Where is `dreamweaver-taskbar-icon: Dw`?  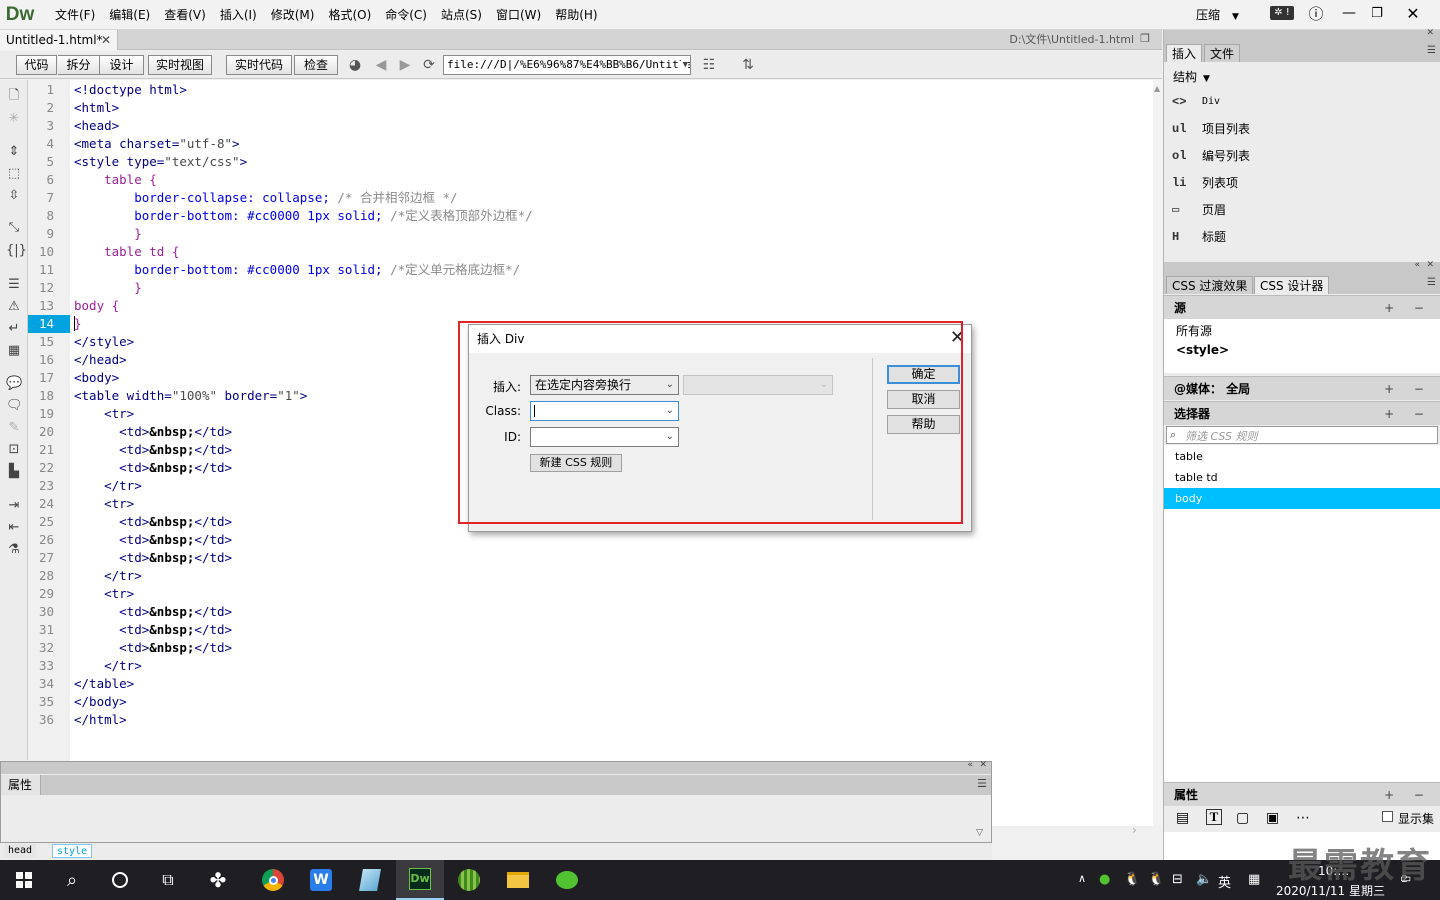 dreamweaver-taskbar-icon: Dw is located at coordinates (420, 880).